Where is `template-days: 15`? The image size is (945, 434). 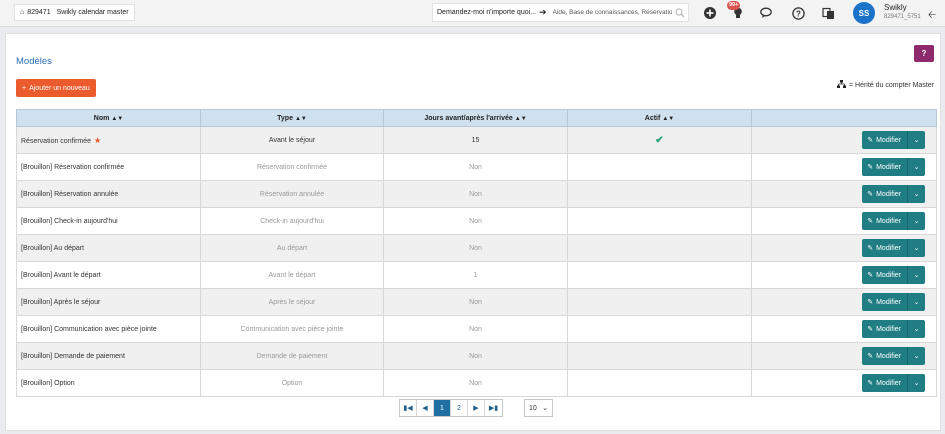
template-days: 15 is located at coordinates (475, 140).